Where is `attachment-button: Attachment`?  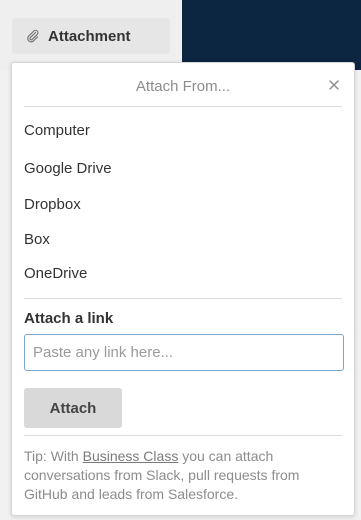
attachment-button: Attachment is located at coordinates (91, 36).